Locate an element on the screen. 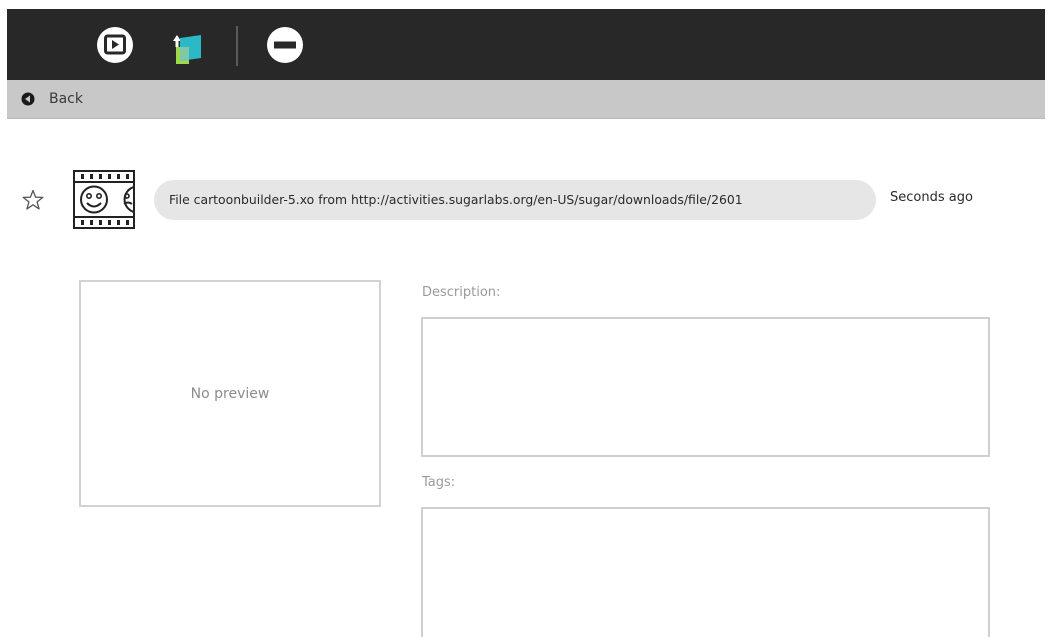  copy-to-button is located at coordinates (187, 45).